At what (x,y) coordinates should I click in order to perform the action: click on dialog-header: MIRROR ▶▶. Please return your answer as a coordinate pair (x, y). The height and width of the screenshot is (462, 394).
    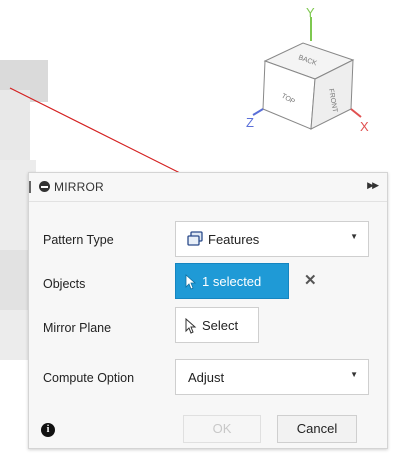
    Looking at the image, I should click on (208, 187).